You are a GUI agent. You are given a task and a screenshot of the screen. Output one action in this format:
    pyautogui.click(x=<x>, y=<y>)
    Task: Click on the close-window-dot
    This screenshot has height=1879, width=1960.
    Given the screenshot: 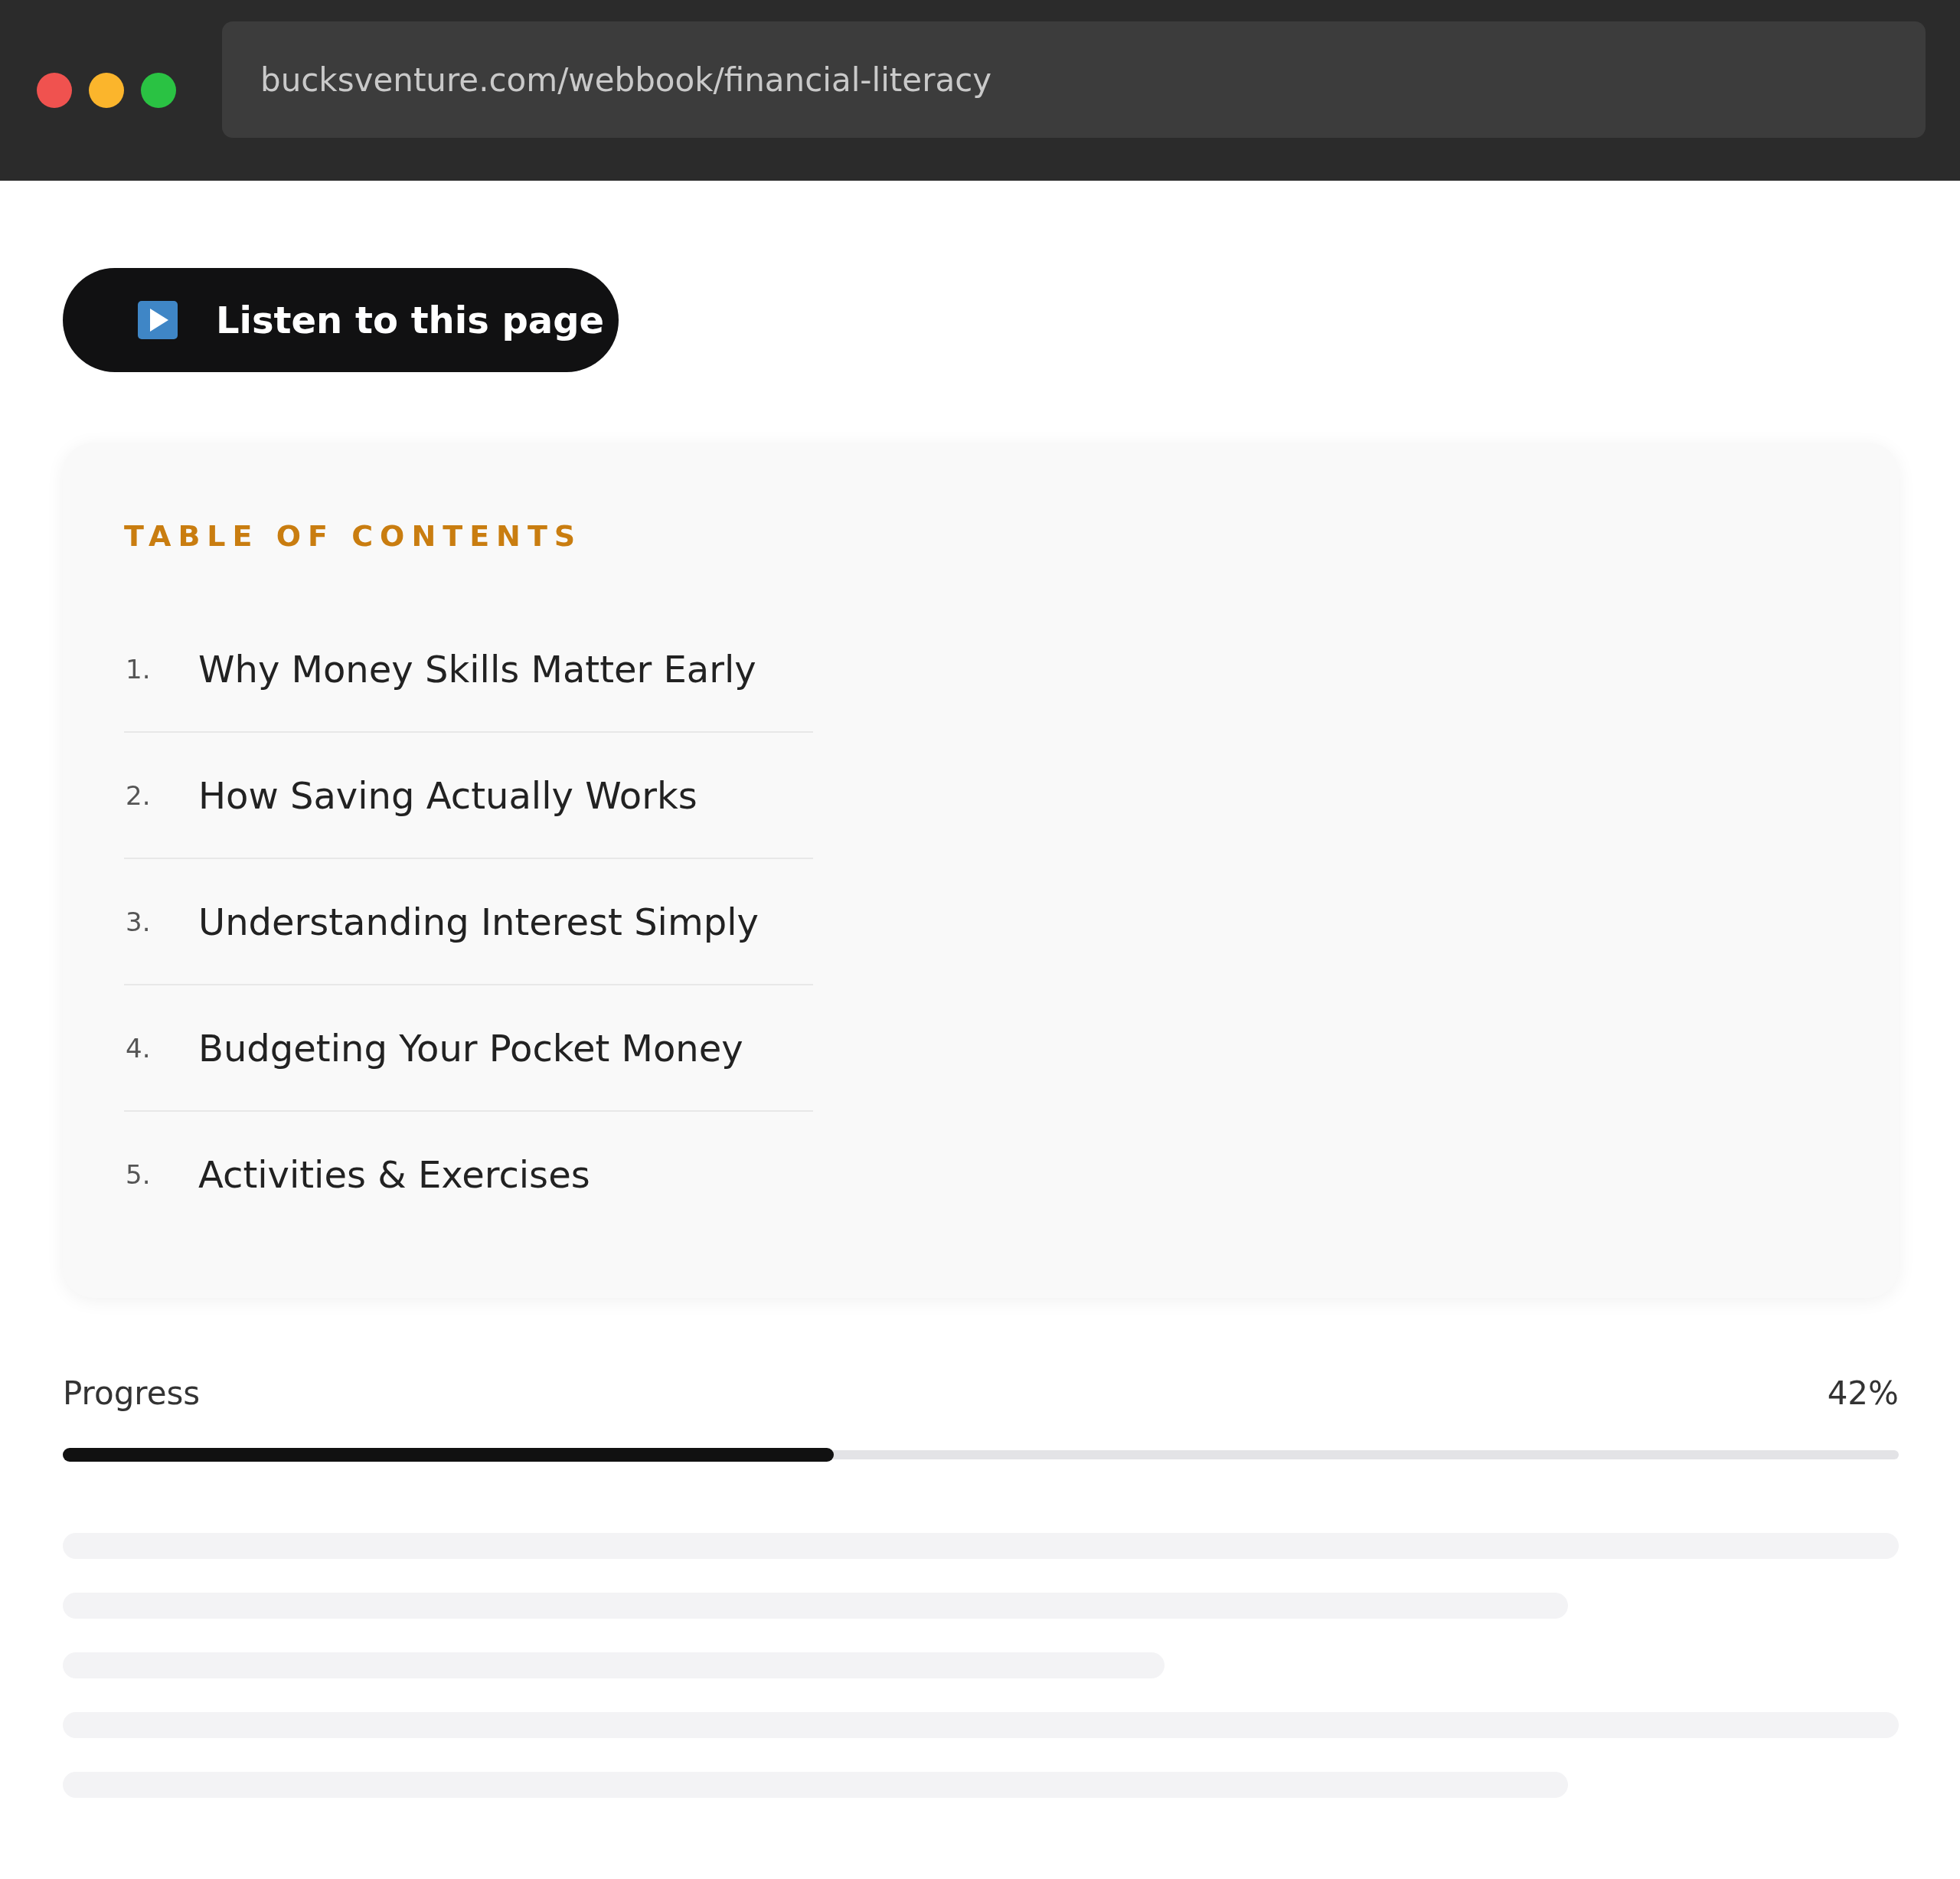 What is the action you would take?
    pyautogui.click(x=54, y=90)
    